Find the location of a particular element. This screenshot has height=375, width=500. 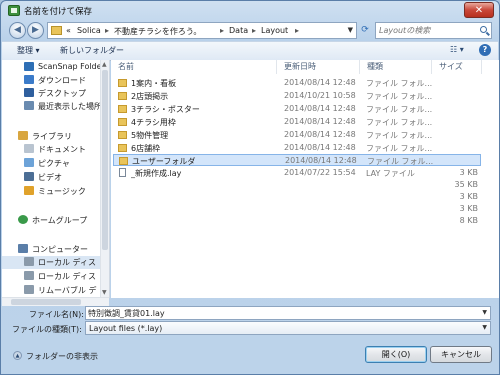

title-bar: 名前を付けて保存 ✕ is located at coordinates (250, 11).